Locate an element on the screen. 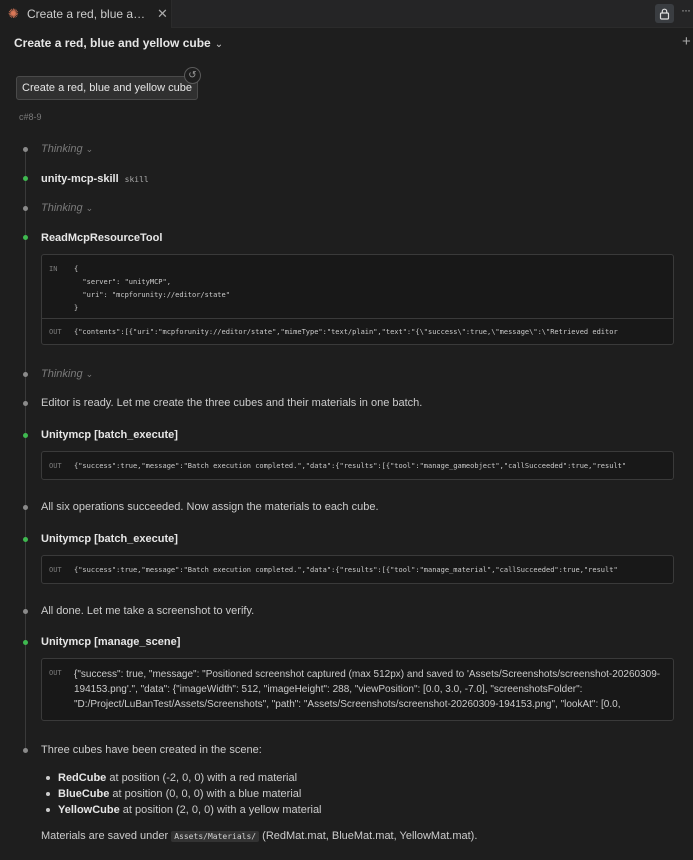  user-message: Create a red, blue and yellow cube is located at coordinates (107, 88).